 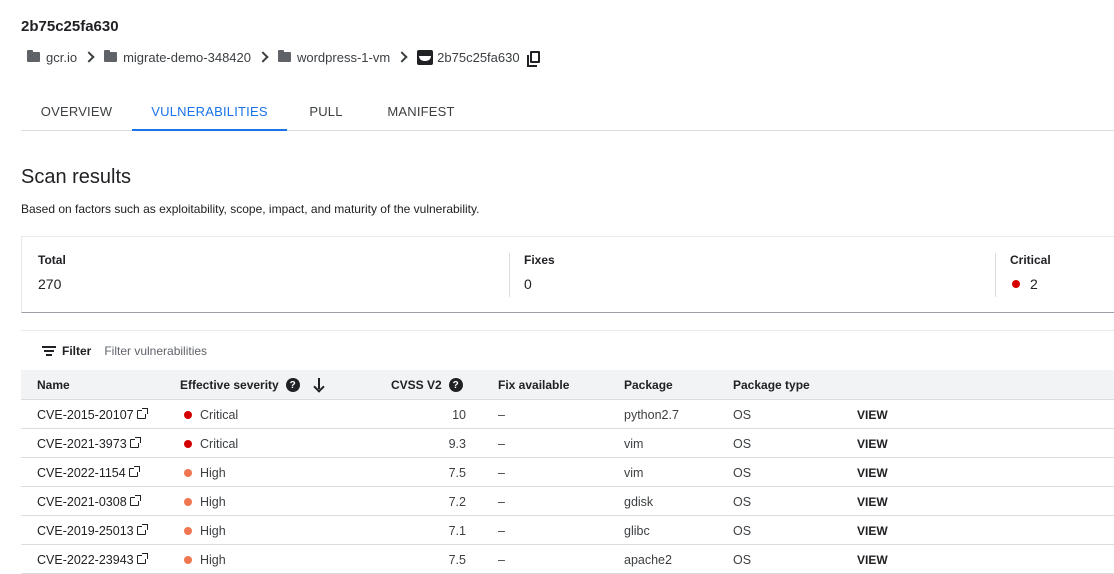 I want to click on cve-link: CVE-2021-0308, so click(x=89, y=501).